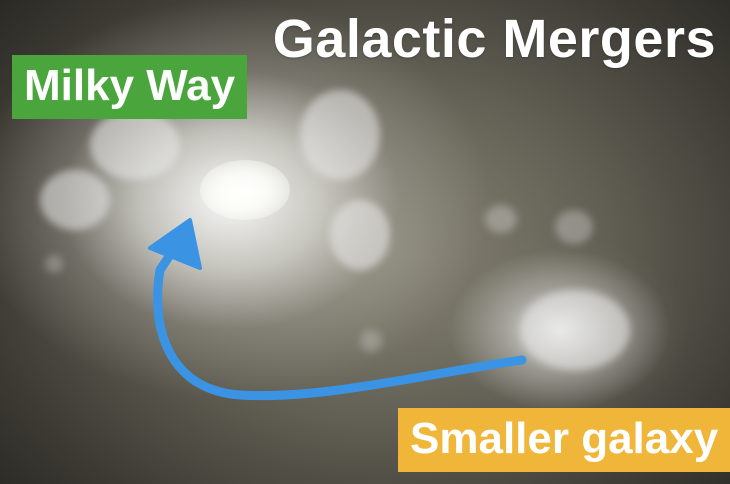  What do you see at coordinates (564, 440) in the screenshot?
I see `smaller-galaxy-label: Smaller galaxy` at bounding box center [564, 440].